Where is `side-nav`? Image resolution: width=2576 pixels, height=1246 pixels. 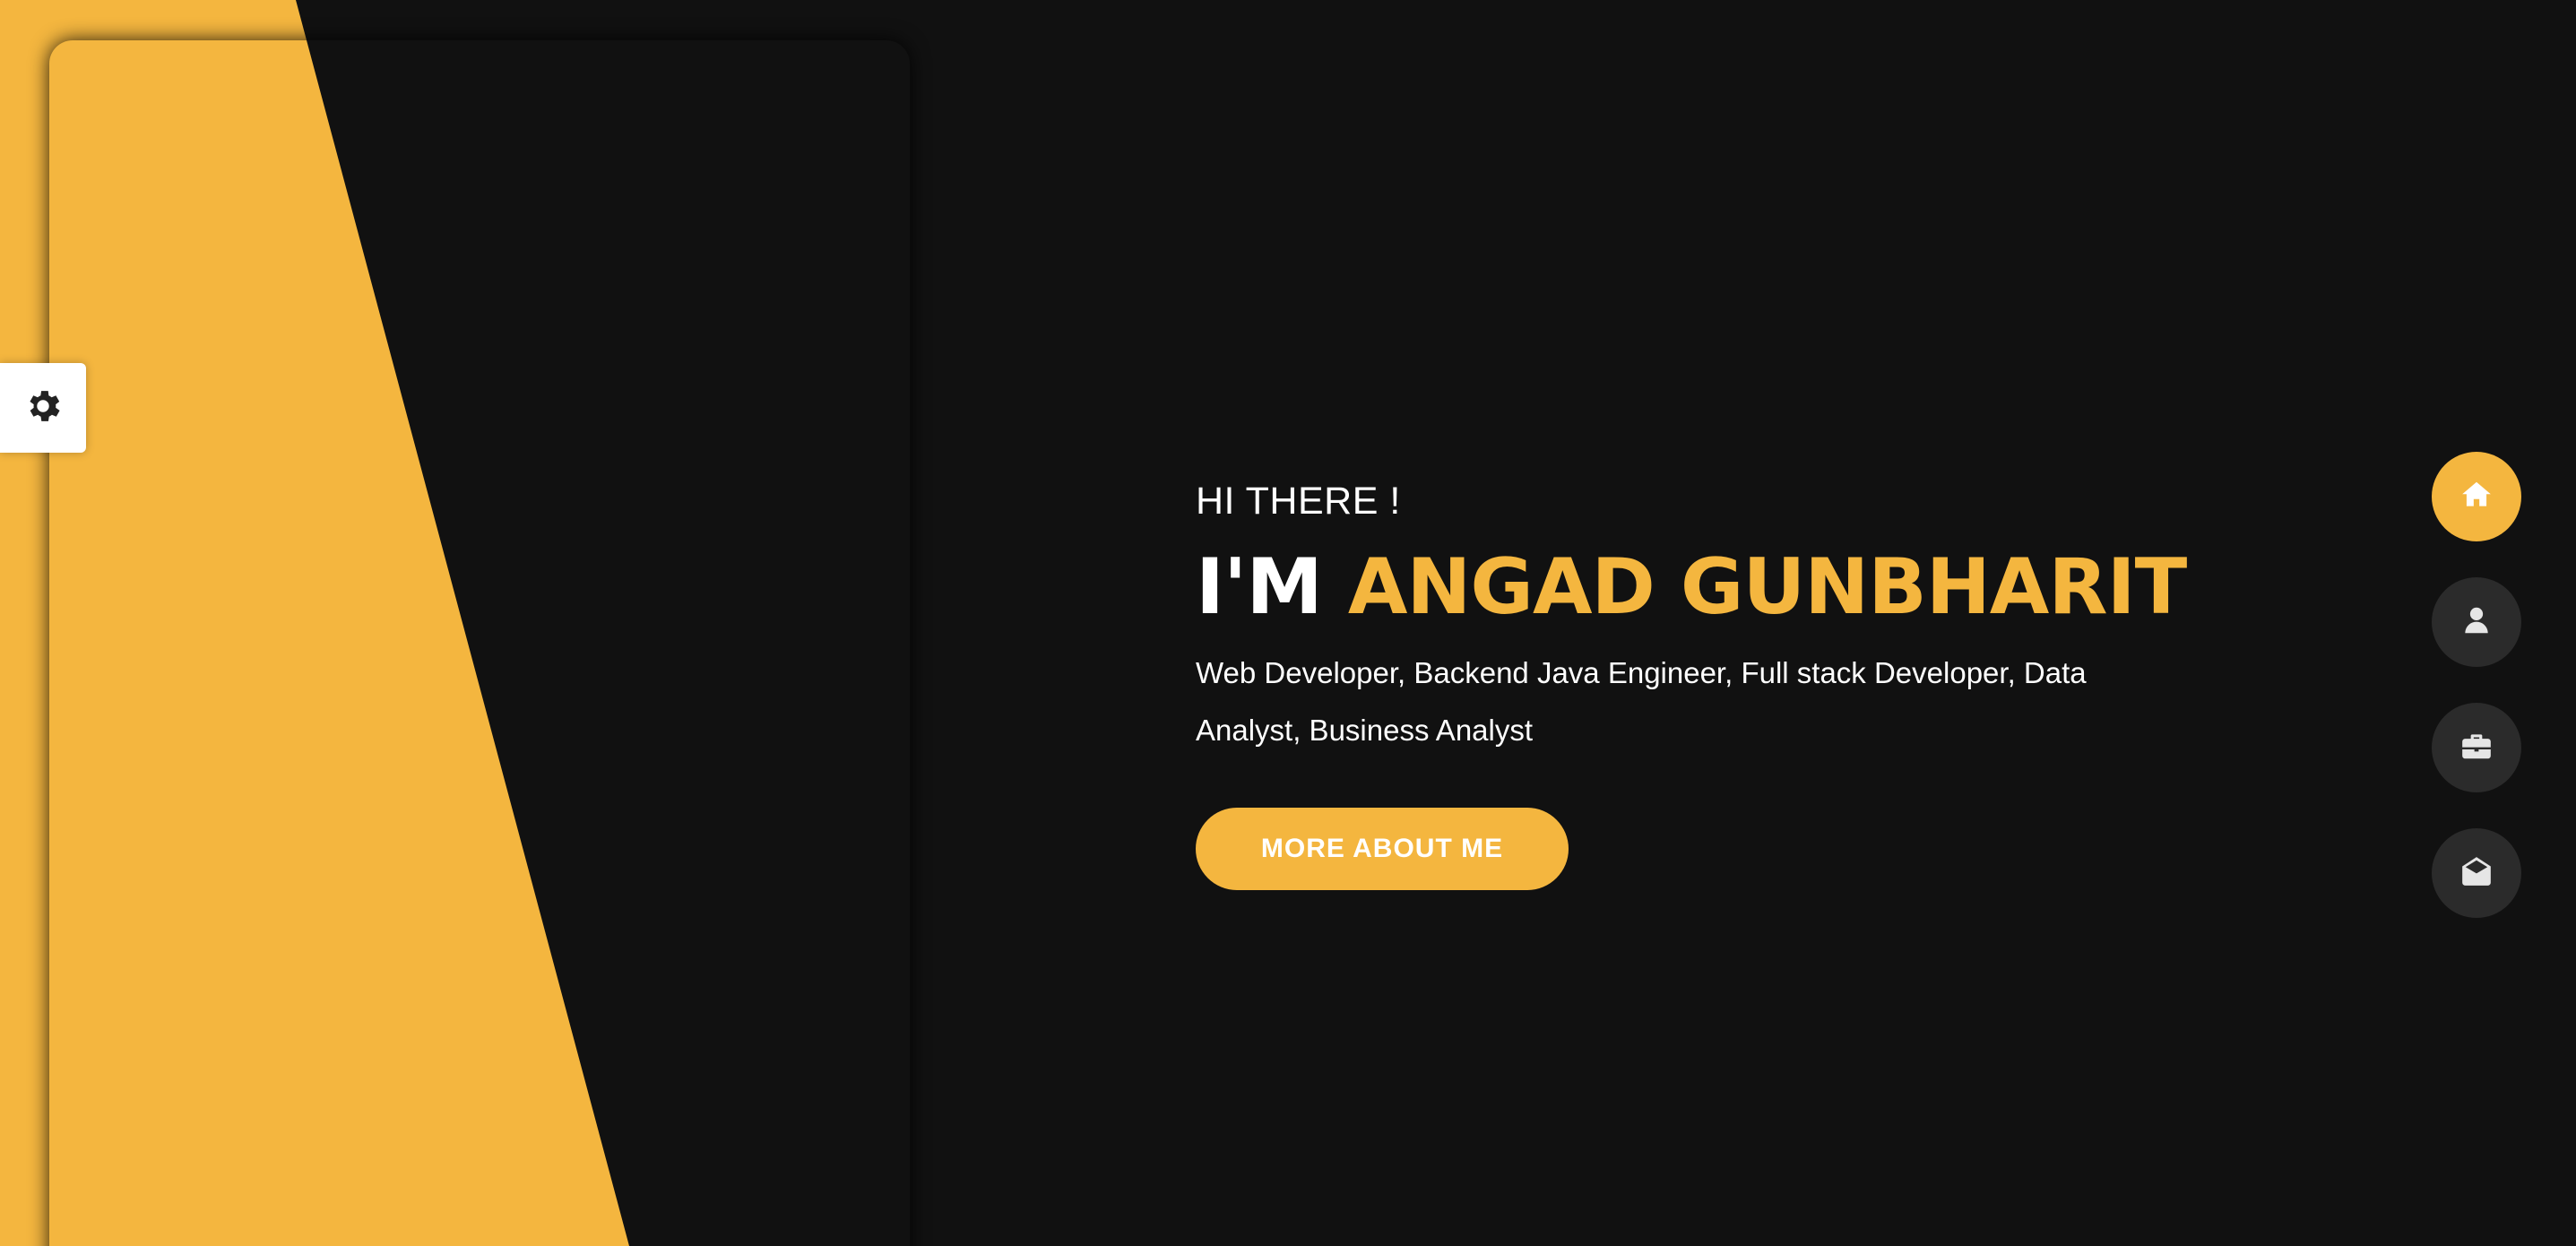 side-nav is located at coordinates (2476, 685).